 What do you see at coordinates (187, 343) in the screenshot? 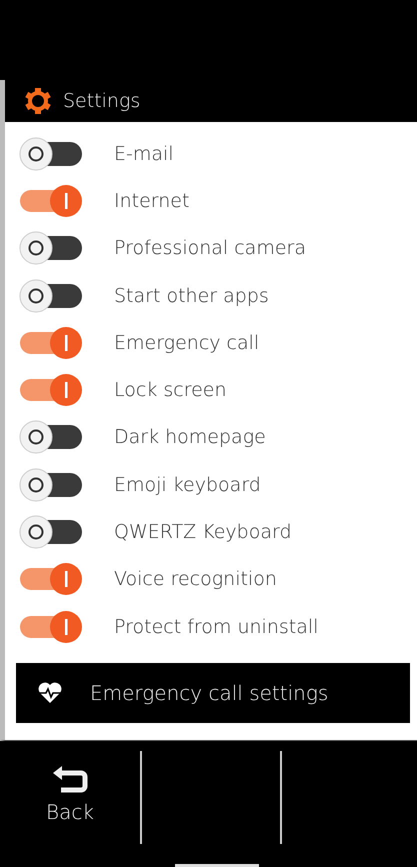
I see `setting-label: Emergency call` at bounding box center [187, 343].